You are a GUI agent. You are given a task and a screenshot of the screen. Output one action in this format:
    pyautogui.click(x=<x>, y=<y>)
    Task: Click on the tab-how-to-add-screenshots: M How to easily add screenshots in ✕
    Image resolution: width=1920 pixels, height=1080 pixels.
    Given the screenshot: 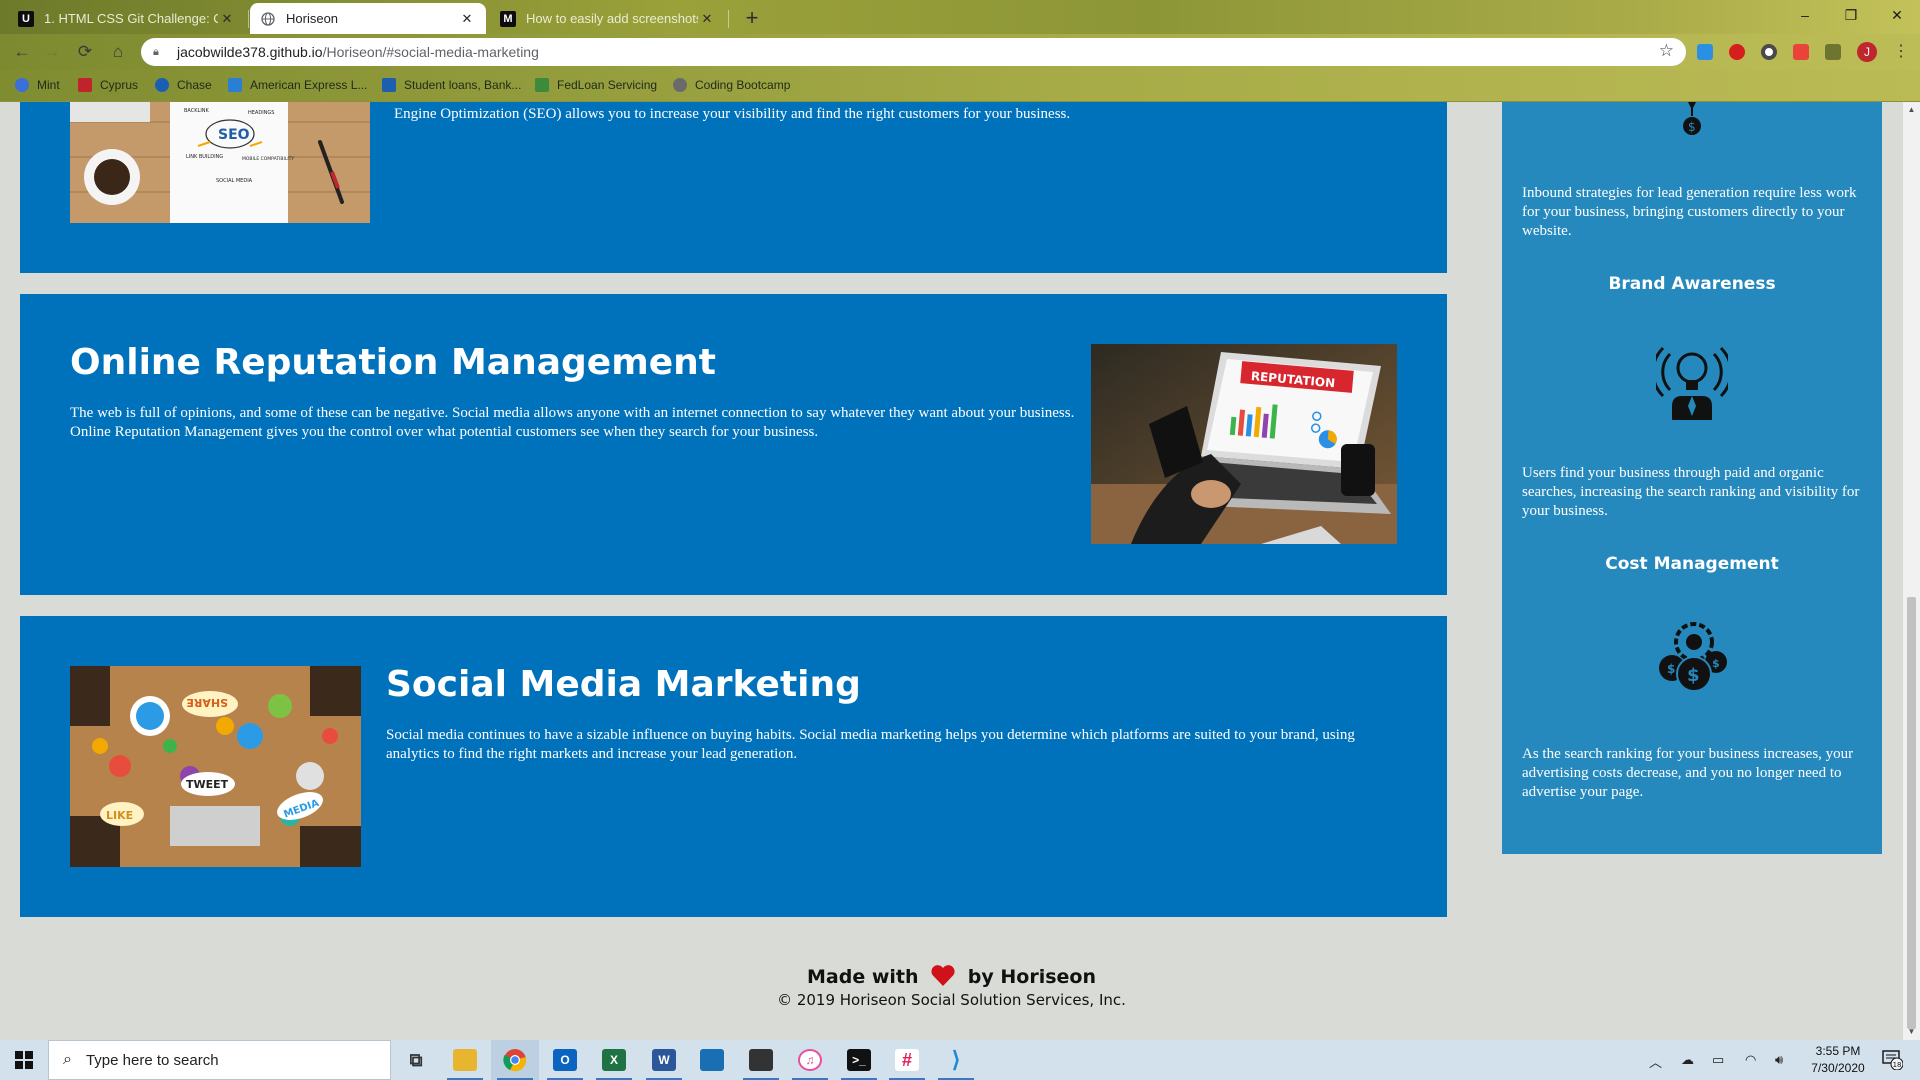 What is the action you would take?
    pyautogui.click(x=608, y=18)
    